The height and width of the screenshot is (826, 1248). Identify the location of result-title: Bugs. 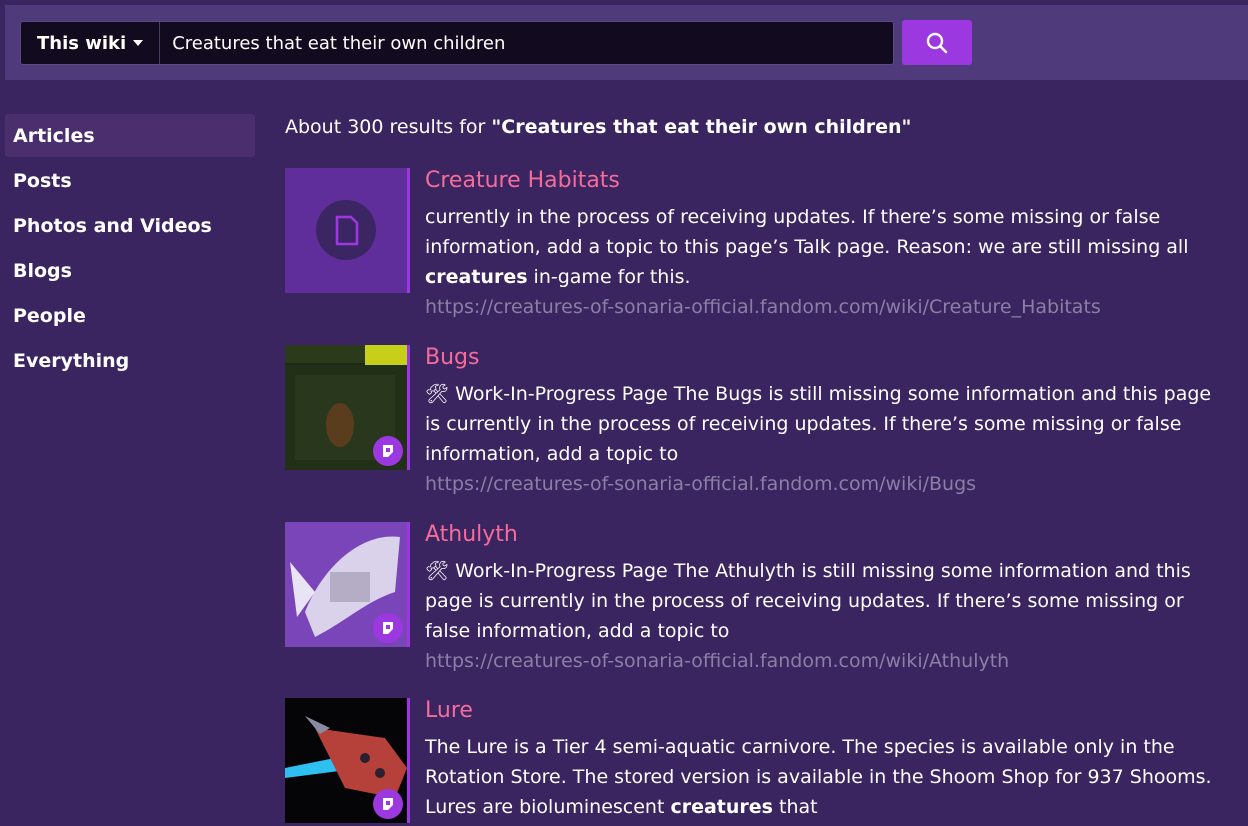
(452, 357).